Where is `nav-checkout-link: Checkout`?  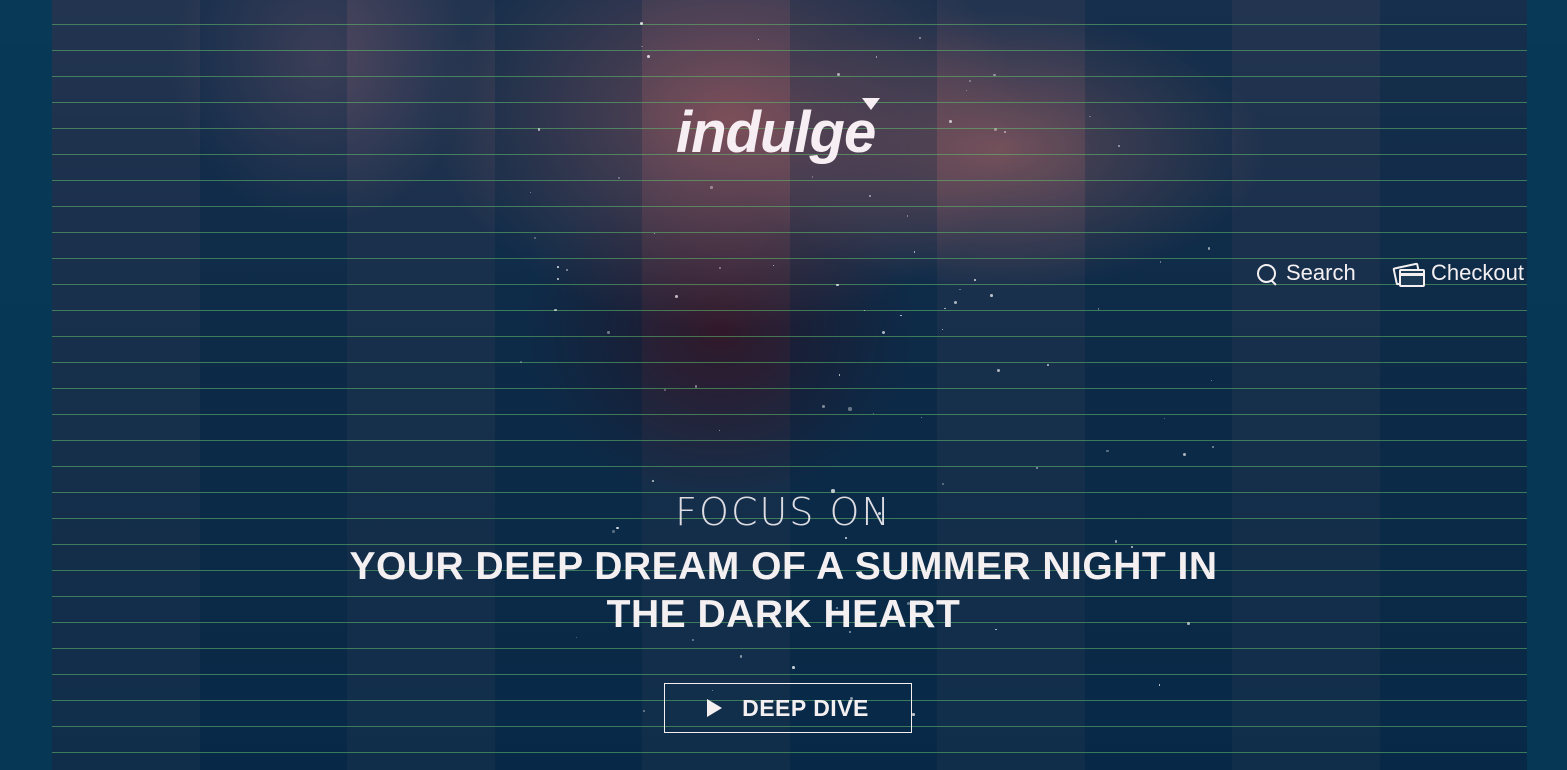
nav-checkout-link: Checkout is located at coordinates (1458, 273).